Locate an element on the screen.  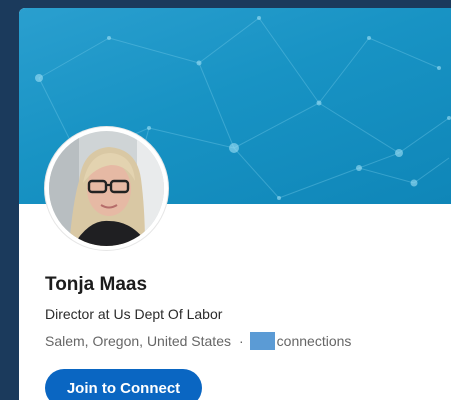
profile-headline: Director at Us Dept Of Labor is located at coordinates (134, 314).